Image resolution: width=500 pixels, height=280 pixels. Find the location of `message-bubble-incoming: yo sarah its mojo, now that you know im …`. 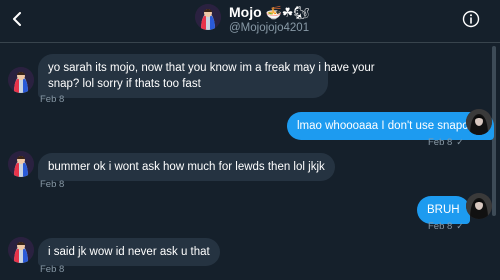

message-bubble-incoming: yo sarah its mojo, now that you know im … is located at coordinates (206, 76).